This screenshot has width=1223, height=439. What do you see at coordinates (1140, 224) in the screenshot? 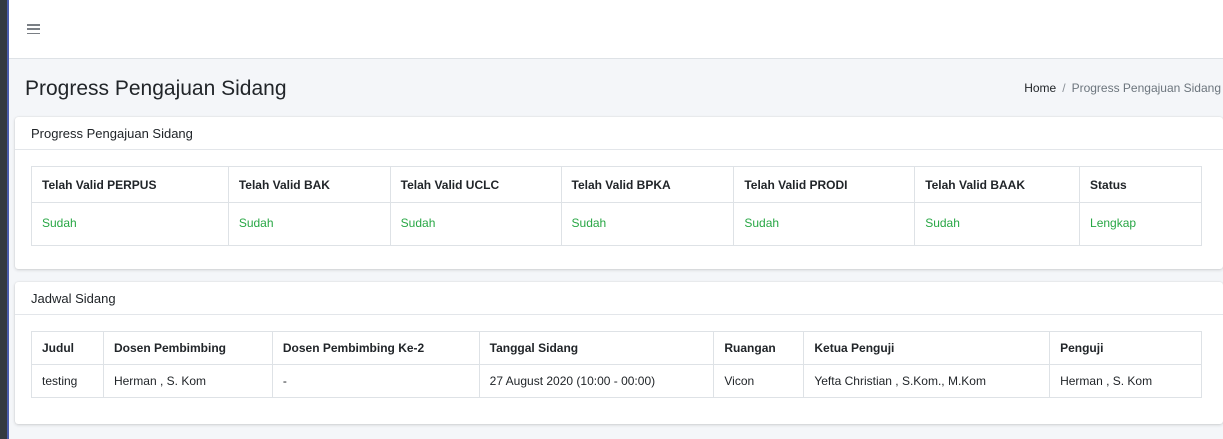
I see `cell-status: Lengkap` at bounding box center [1140, 224].